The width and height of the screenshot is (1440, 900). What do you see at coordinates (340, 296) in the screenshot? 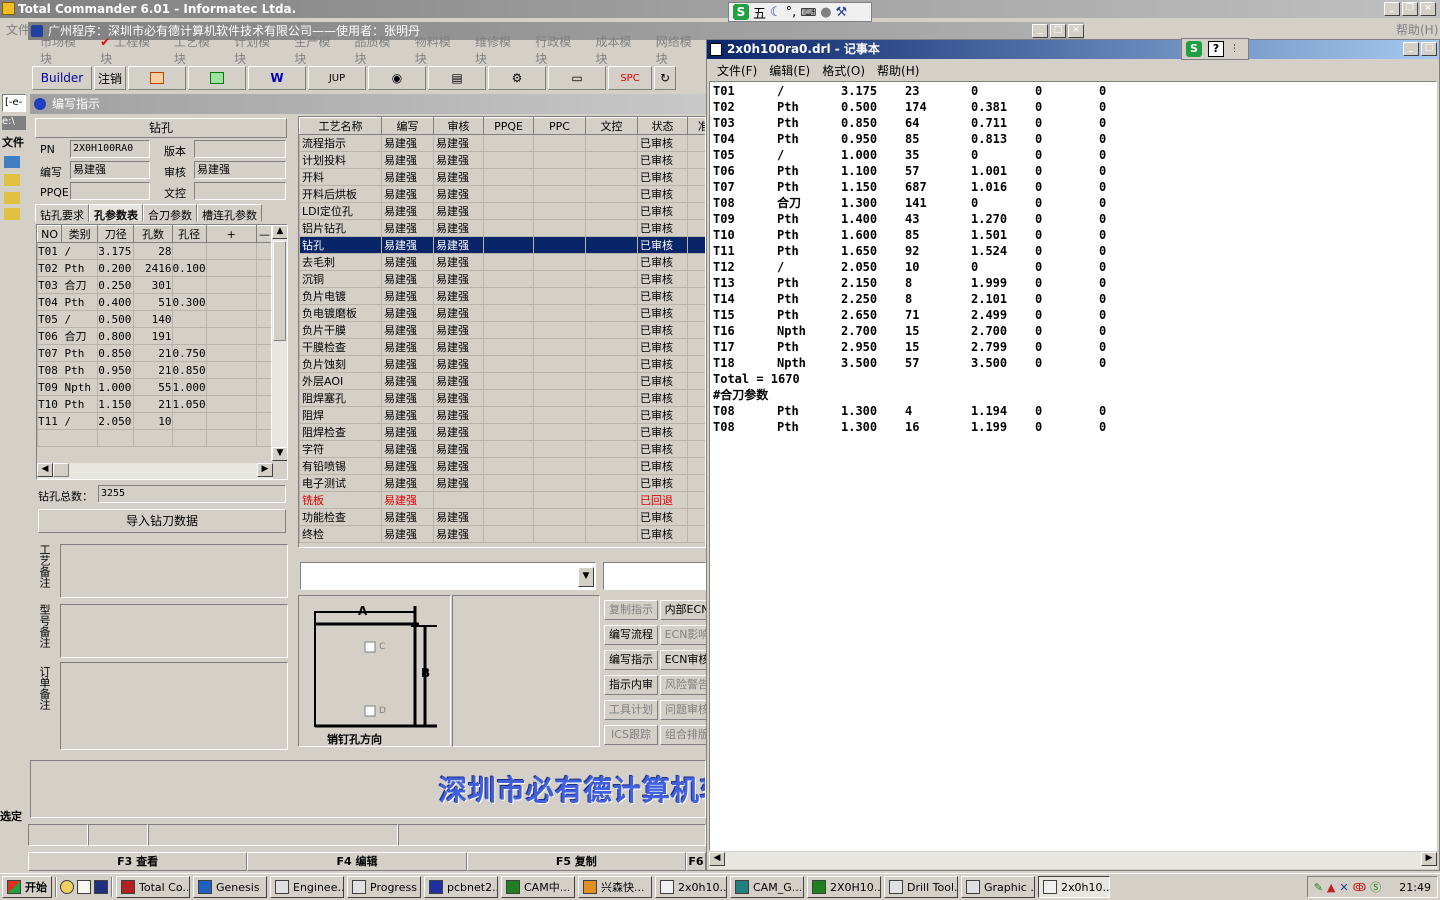
I see `process-name: 负片电镀` at bounding box center [340, 296].